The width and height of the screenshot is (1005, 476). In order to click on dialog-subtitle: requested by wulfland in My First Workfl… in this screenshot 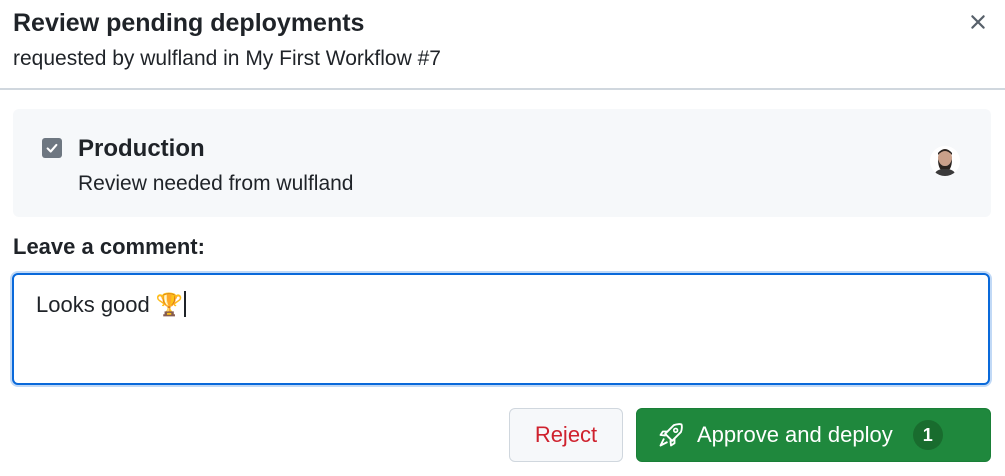, I will do `click(227, 58)`.